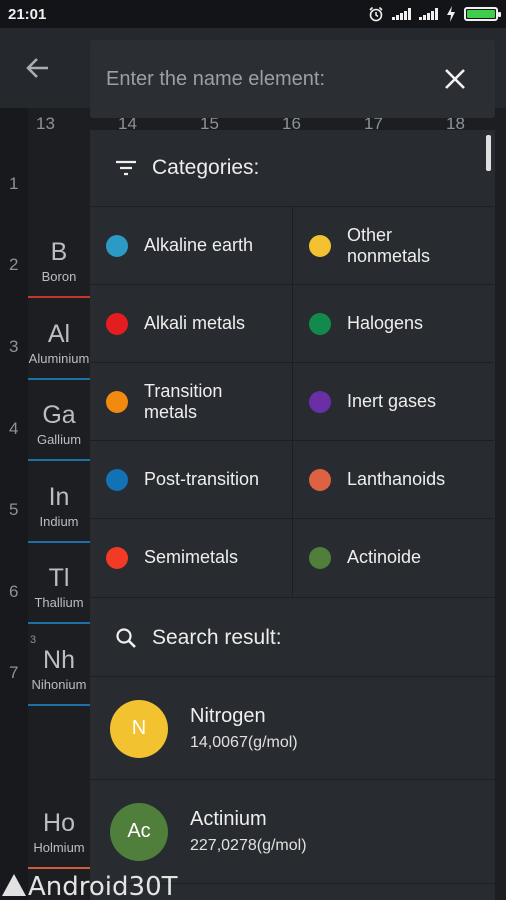 This screenshot has height=900, width=506. What do you see at coordinates (389, 245) in the screenshot?
I see `category-label: Other nonmetals` at bounding box center [389, 245].